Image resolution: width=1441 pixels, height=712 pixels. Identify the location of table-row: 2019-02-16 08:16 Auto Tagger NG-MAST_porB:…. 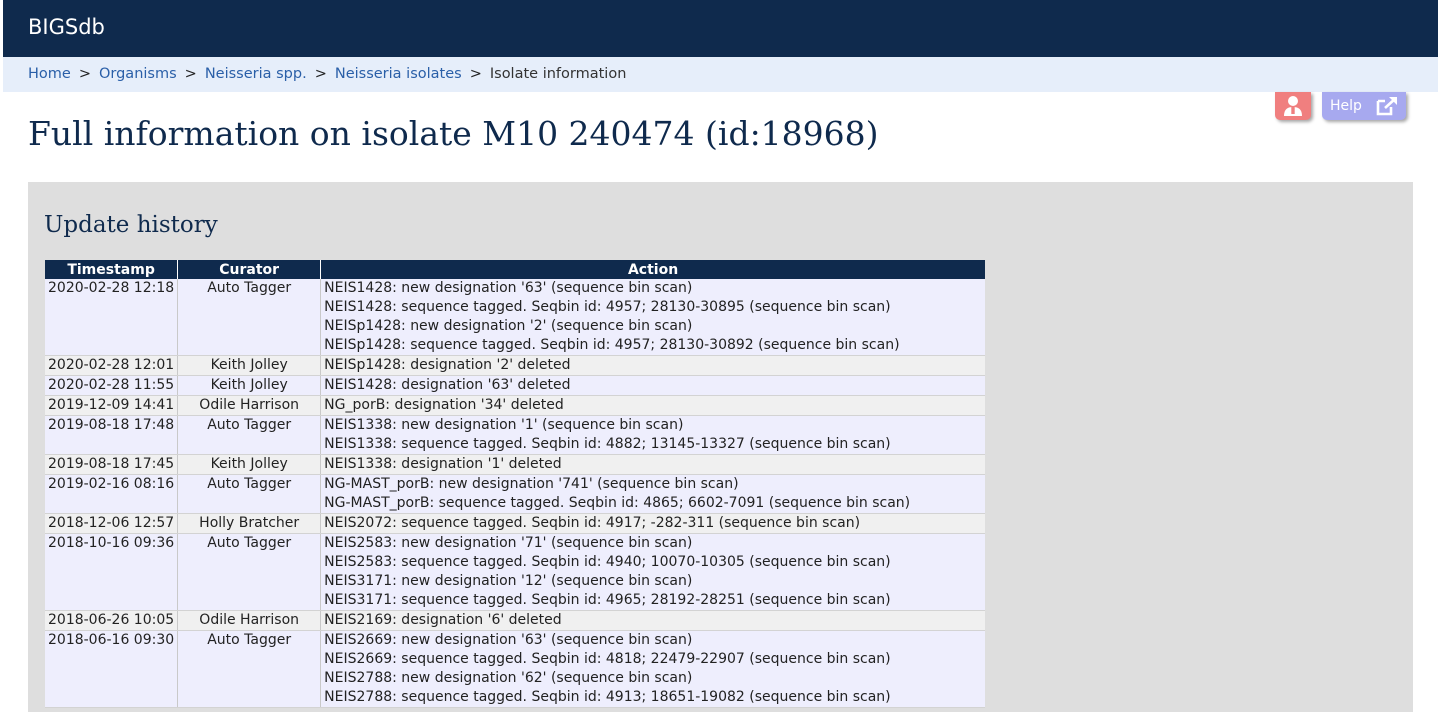
(515, 494).